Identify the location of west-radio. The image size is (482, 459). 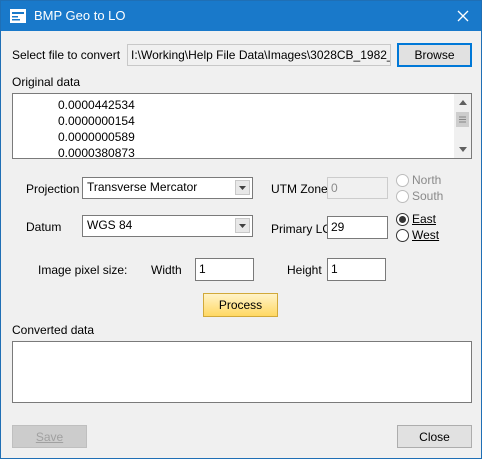
(402, 235).